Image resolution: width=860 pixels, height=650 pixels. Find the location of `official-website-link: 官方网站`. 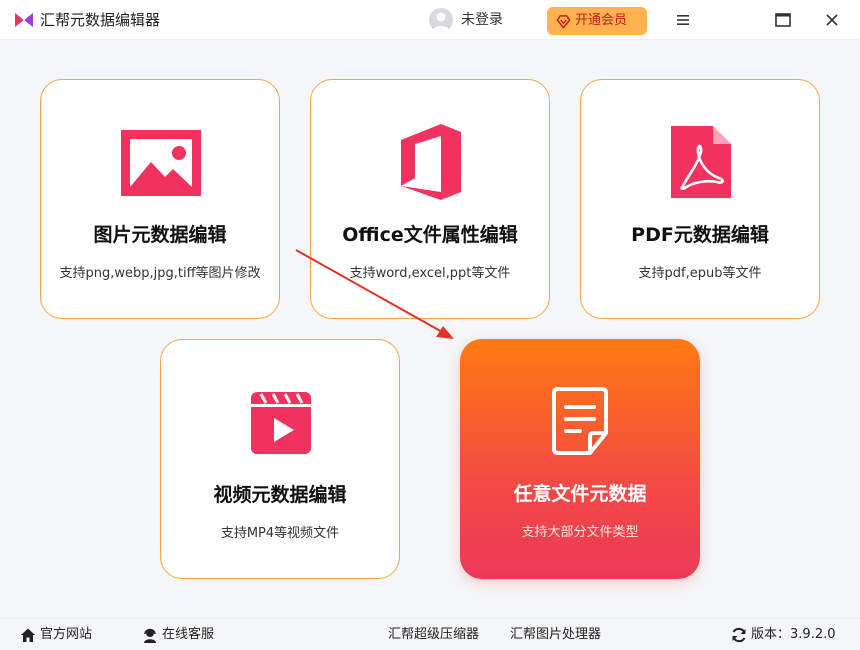

official-website-link: 官方网站 is located at coordinates (56, 635).